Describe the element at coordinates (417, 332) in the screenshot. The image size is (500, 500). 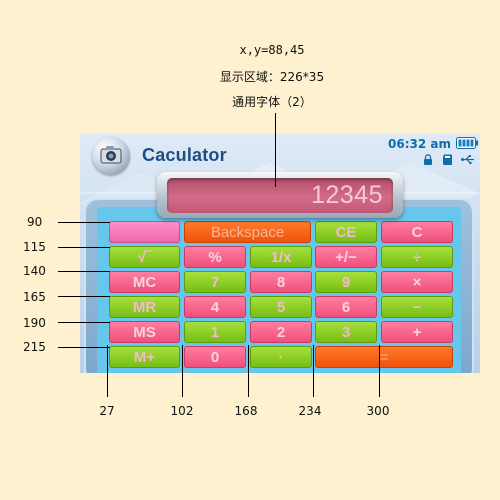
I see `add-key: +` at that location.